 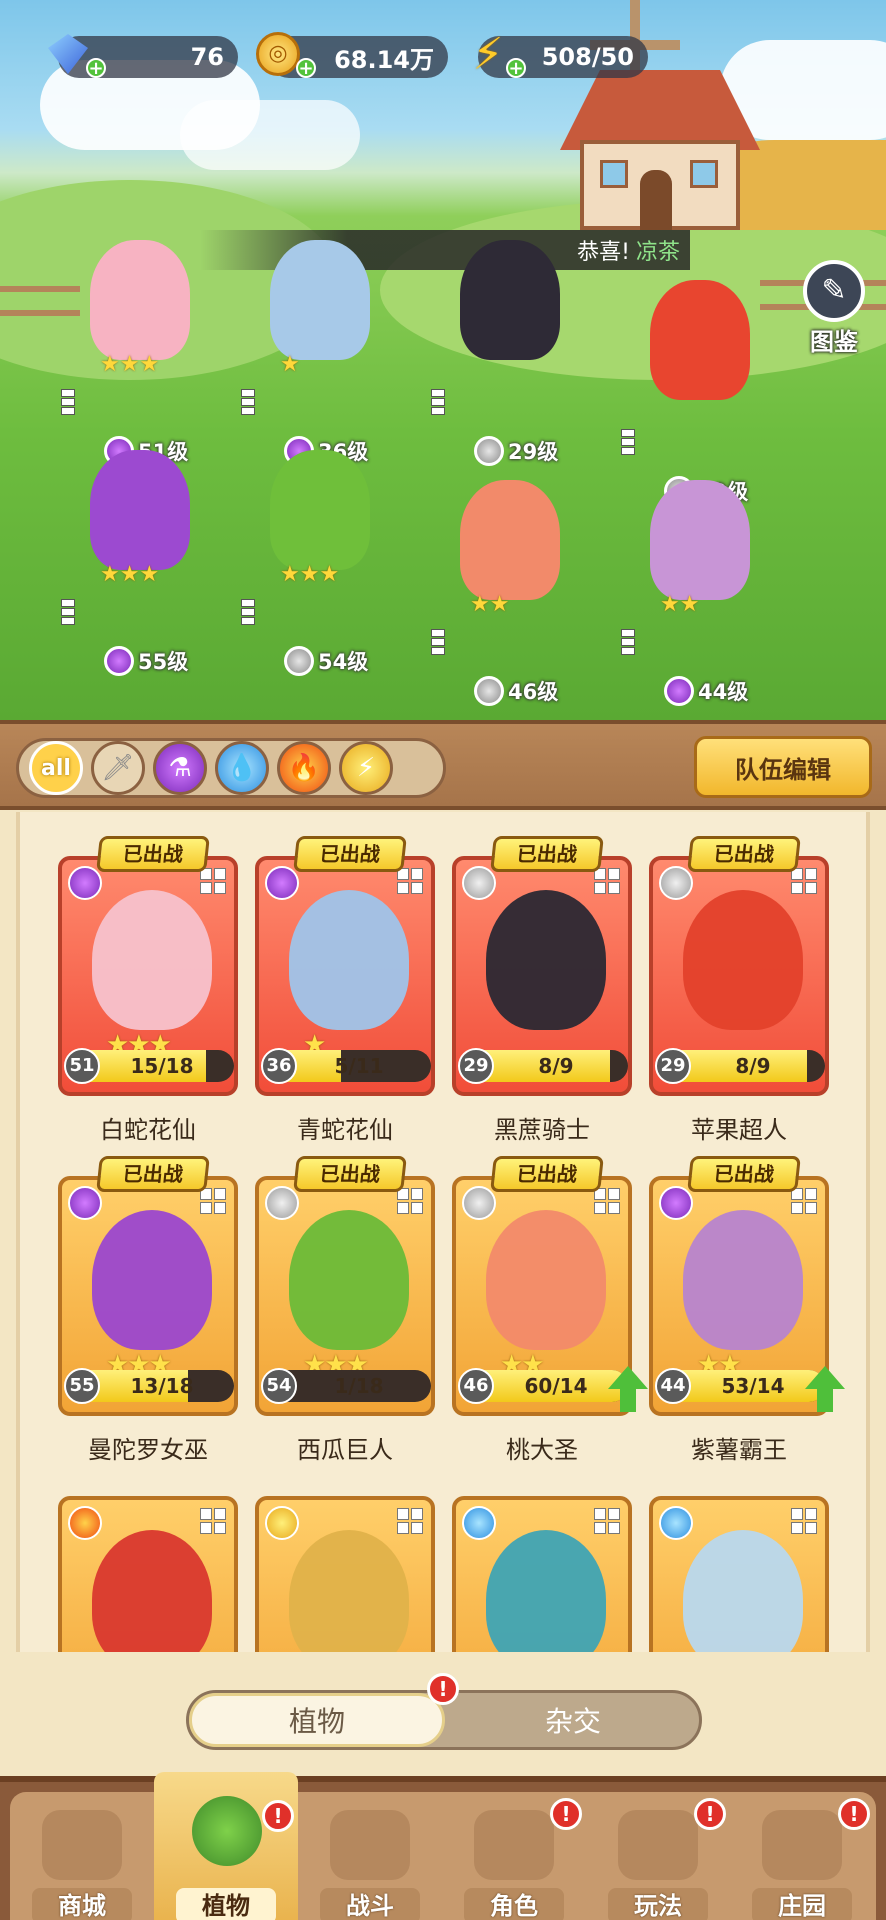 What do you see at coordinates (163, 662) in the screenshot?
I see `plant-level-text: 55级` at bounding box center [163, 662].